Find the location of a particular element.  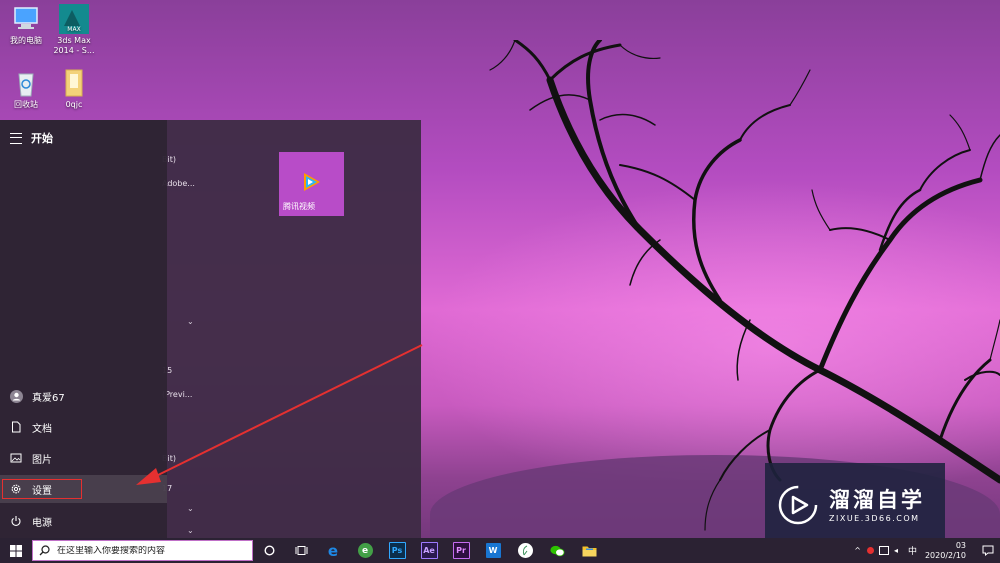

avatar is located at coordinates (16, 396).